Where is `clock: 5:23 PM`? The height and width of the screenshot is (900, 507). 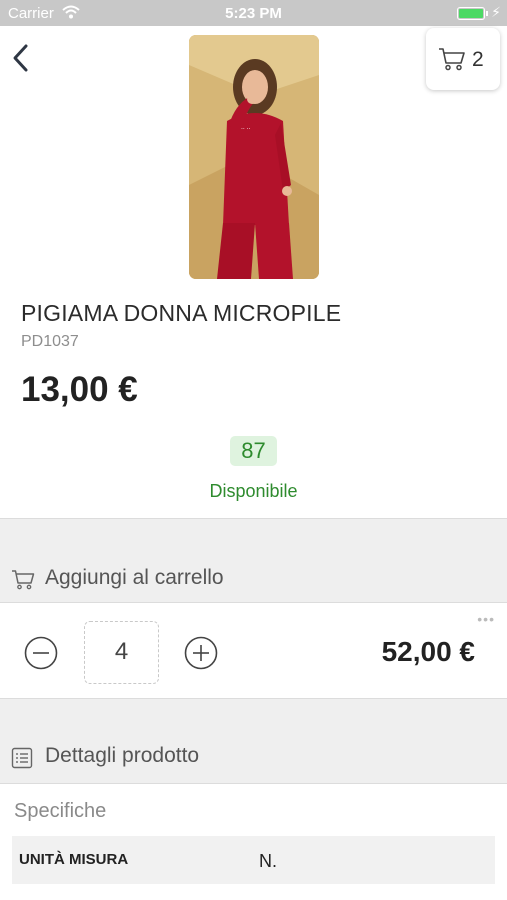
clock: 5:23 PM is located at coordinates (253, 13).